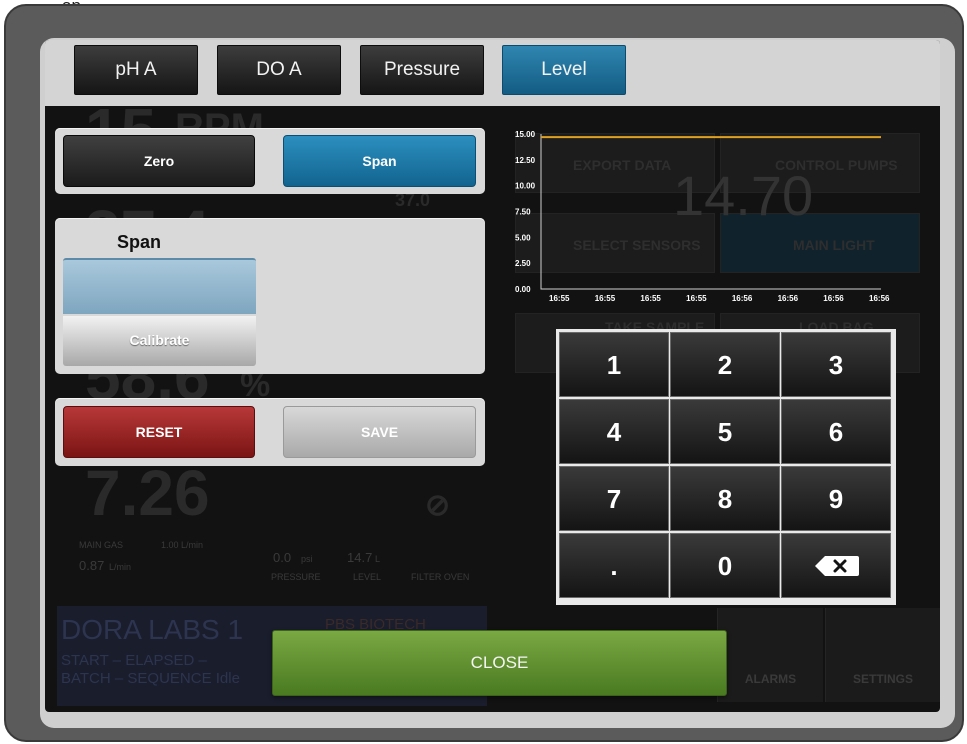  What do you see at coordinates (614, 431) in the screenshot?
I see `key-4: 4` at bounding box center [614, 431].